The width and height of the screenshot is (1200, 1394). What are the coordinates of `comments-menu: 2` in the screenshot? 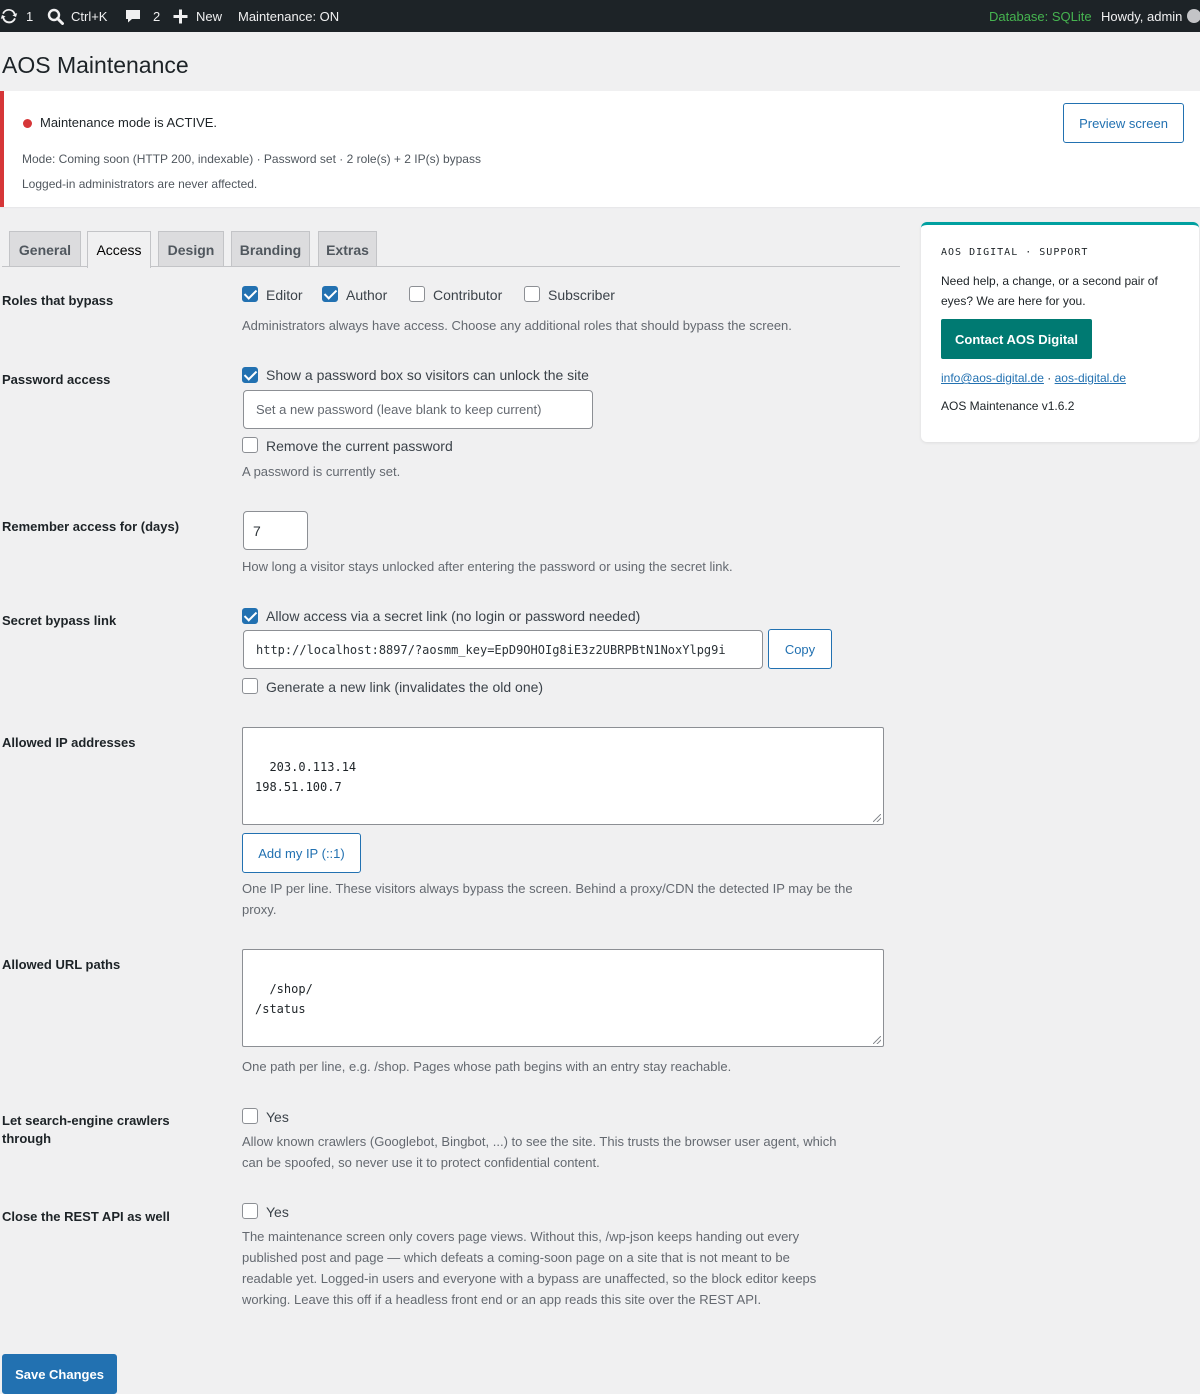 It's located at (142, 16).